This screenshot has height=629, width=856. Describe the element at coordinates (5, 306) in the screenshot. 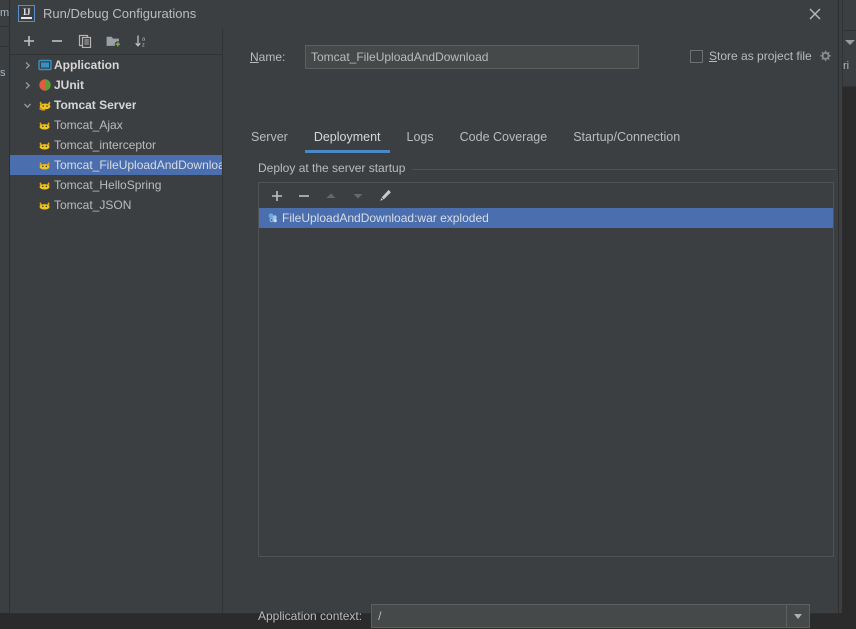

I see `ide-background-left-strip: m s` at that location.